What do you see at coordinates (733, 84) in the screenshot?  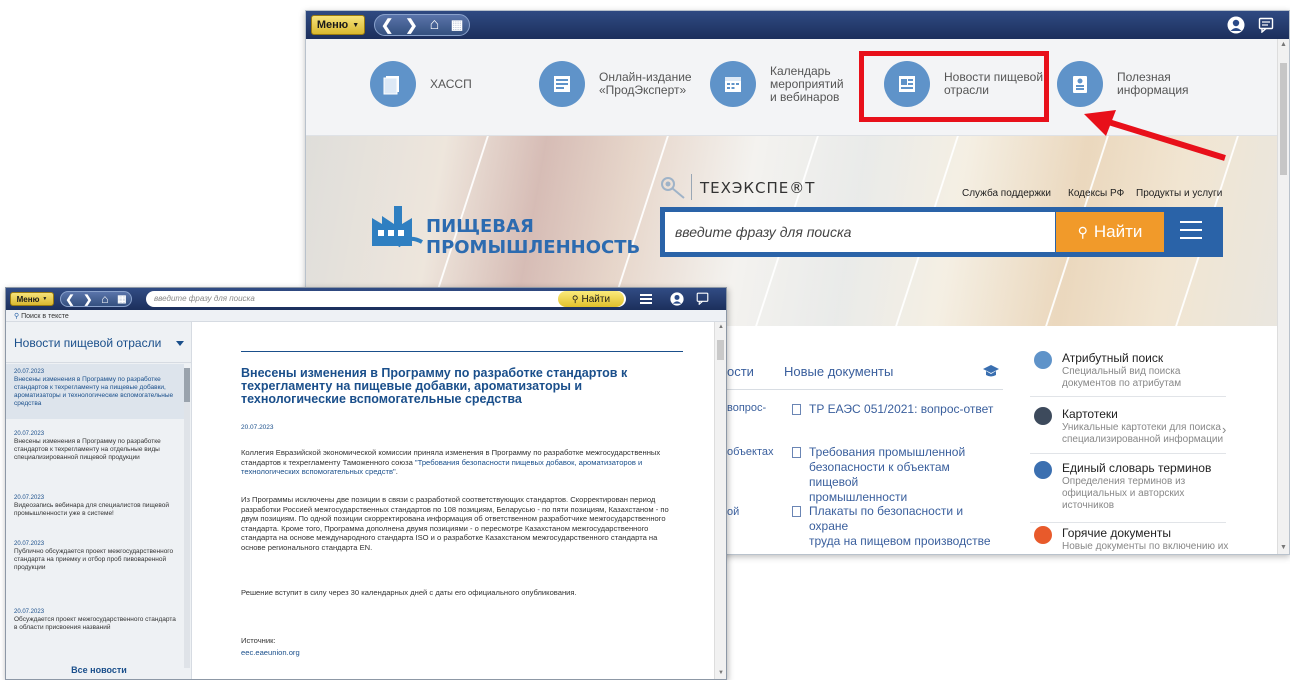 I see `calendar-icon` at bounding box center [733, 84].